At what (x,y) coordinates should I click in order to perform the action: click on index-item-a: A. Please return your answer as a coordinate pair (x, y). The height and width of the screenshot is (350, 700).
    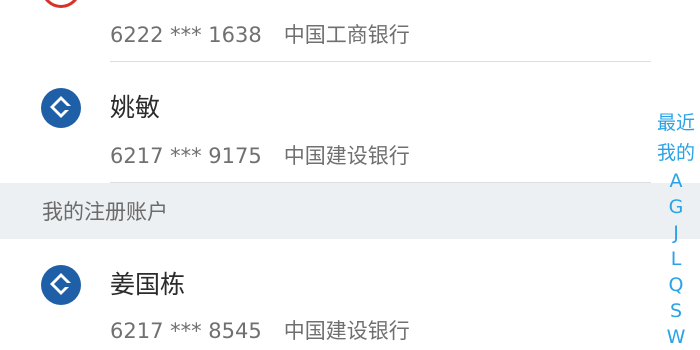
    Looking at the image, I should click on (674, 181).